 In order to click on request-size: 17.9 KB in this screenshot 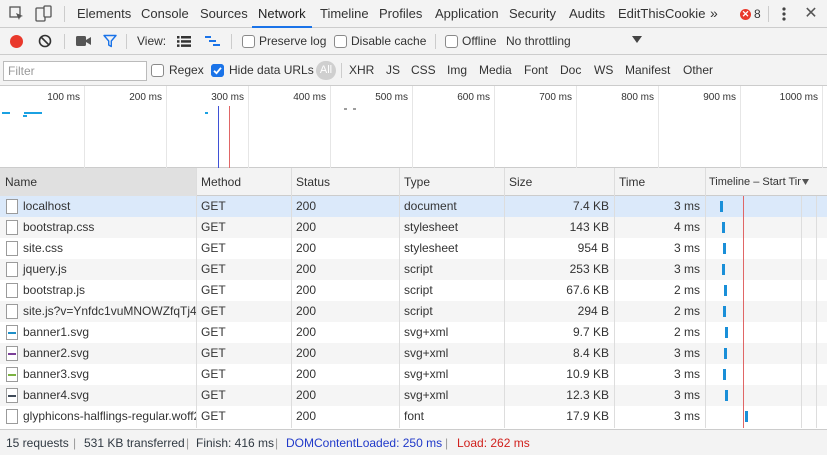, I will do `click(587, 416)`.